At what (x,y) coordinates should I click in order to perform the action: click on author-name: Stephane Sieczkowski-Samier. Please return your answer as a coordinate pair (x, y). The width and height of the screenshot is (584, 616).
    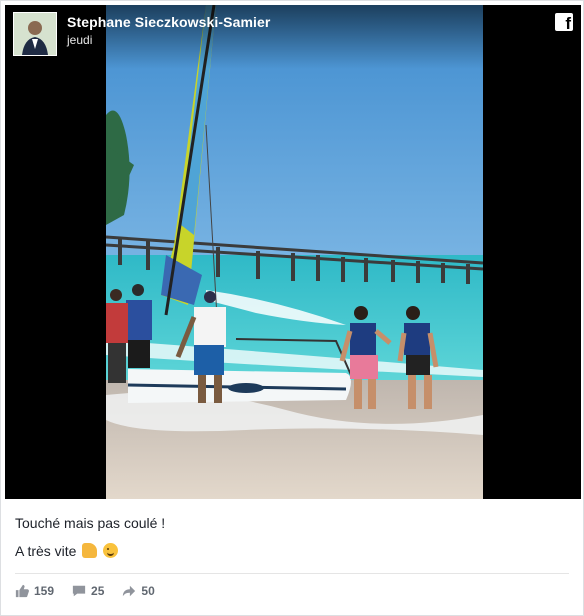
    Looking at the image, I should click on (168, 22).